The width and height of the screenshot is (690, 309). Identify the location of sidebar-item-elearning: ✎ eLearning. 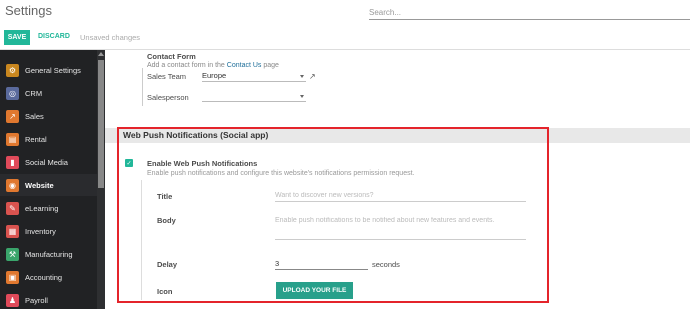
(48, 208).